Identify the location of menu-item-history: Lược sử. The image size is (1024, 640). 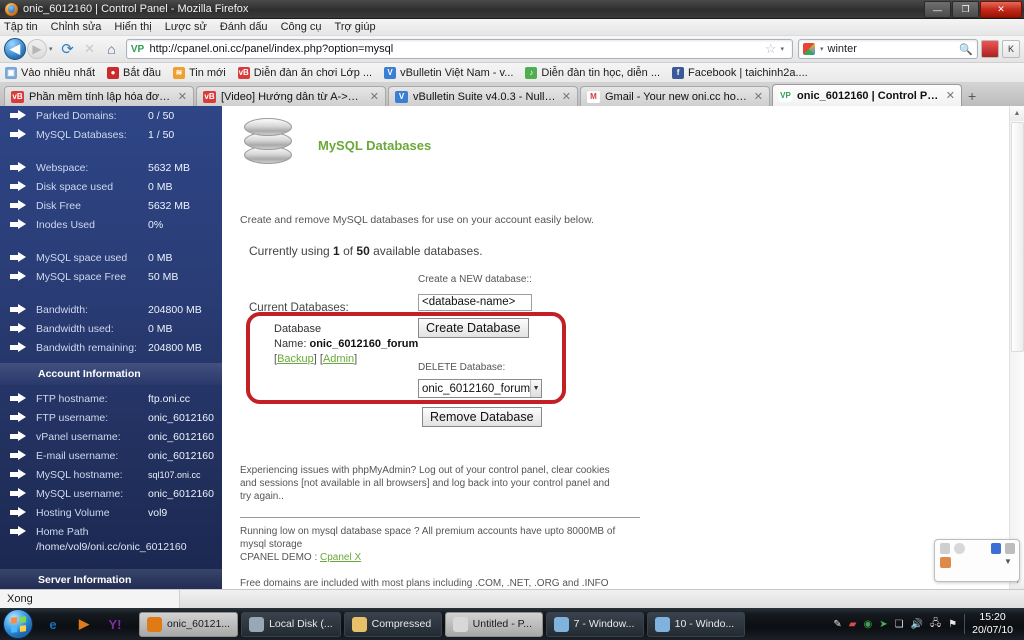
(186, 27).